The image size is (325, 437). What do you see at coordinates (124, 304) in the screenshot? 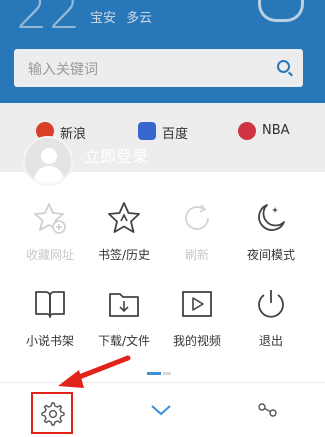
I see `download-folder-icon` at bounding box center [124, 304].